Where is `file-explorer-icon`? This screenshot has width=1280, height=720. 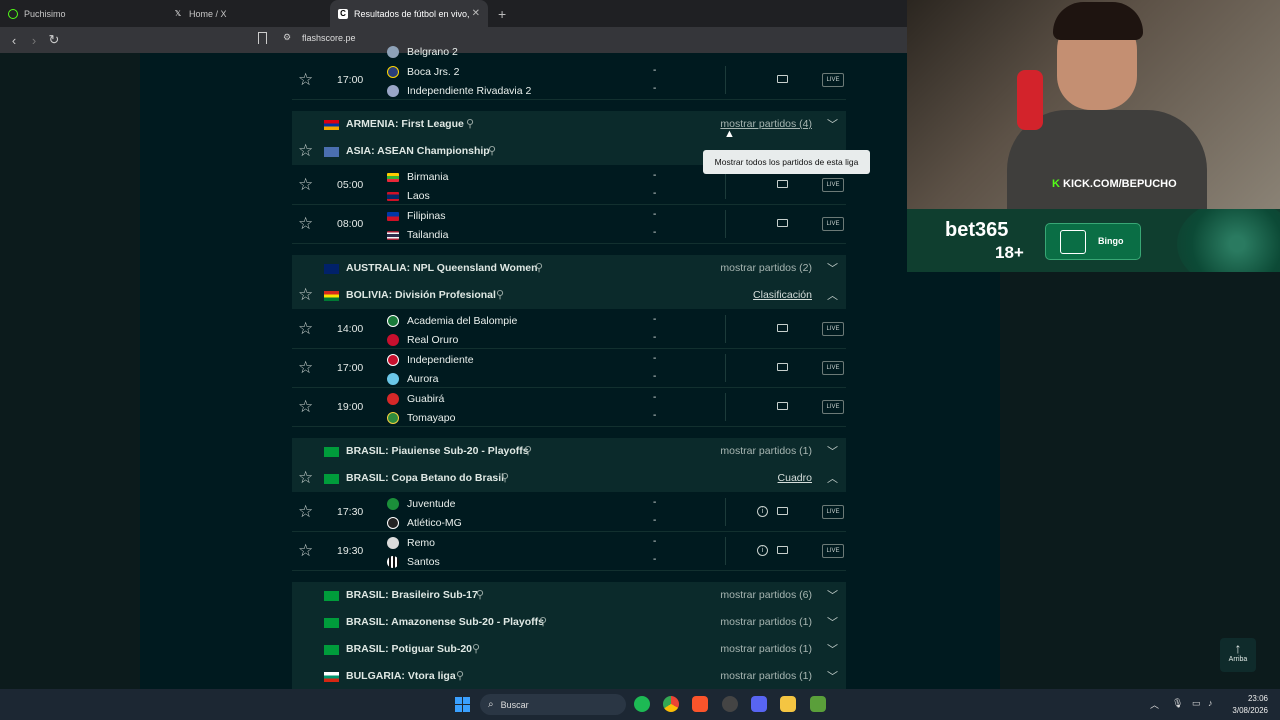
file-explorer-icon is located at coordinates (788, 704).